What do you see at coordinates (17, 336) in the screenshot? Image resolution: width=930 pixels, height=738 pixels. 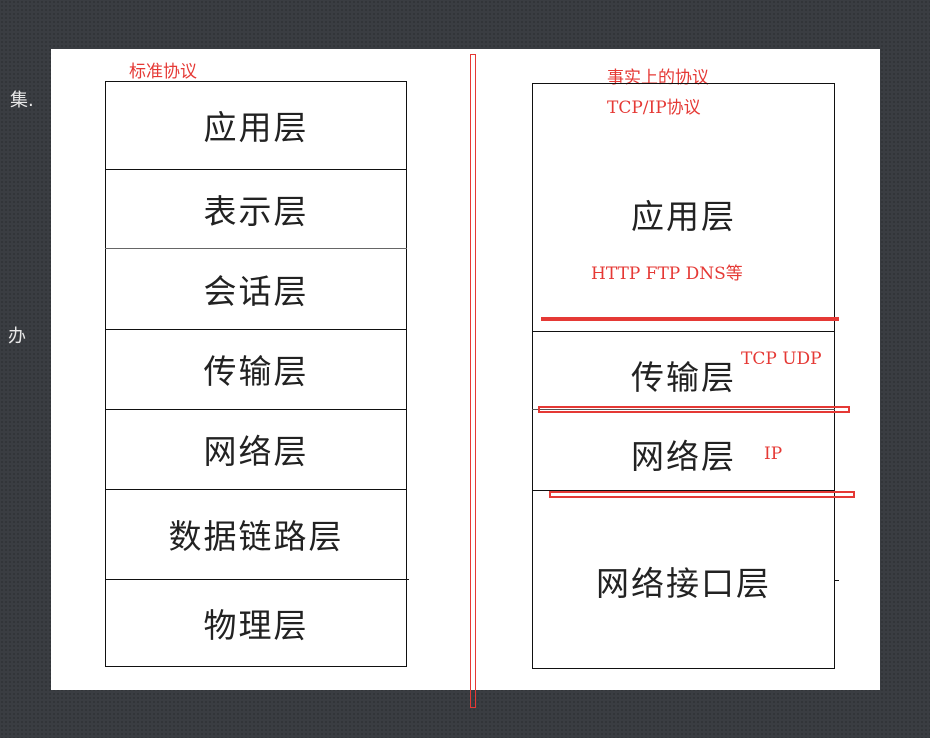 I see `background-text-fragment-2: 办` at bounding box center [17, 336].